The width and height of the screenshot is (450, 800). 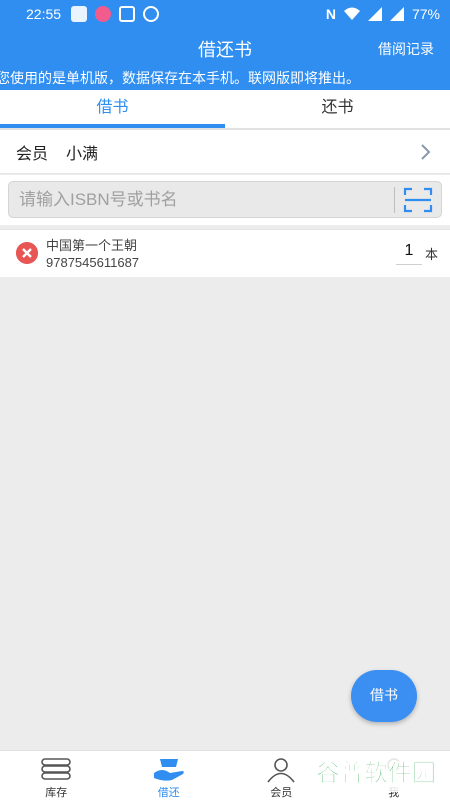 I want to click on nav-item-inventory: 库存, so click(x=56, y=775).